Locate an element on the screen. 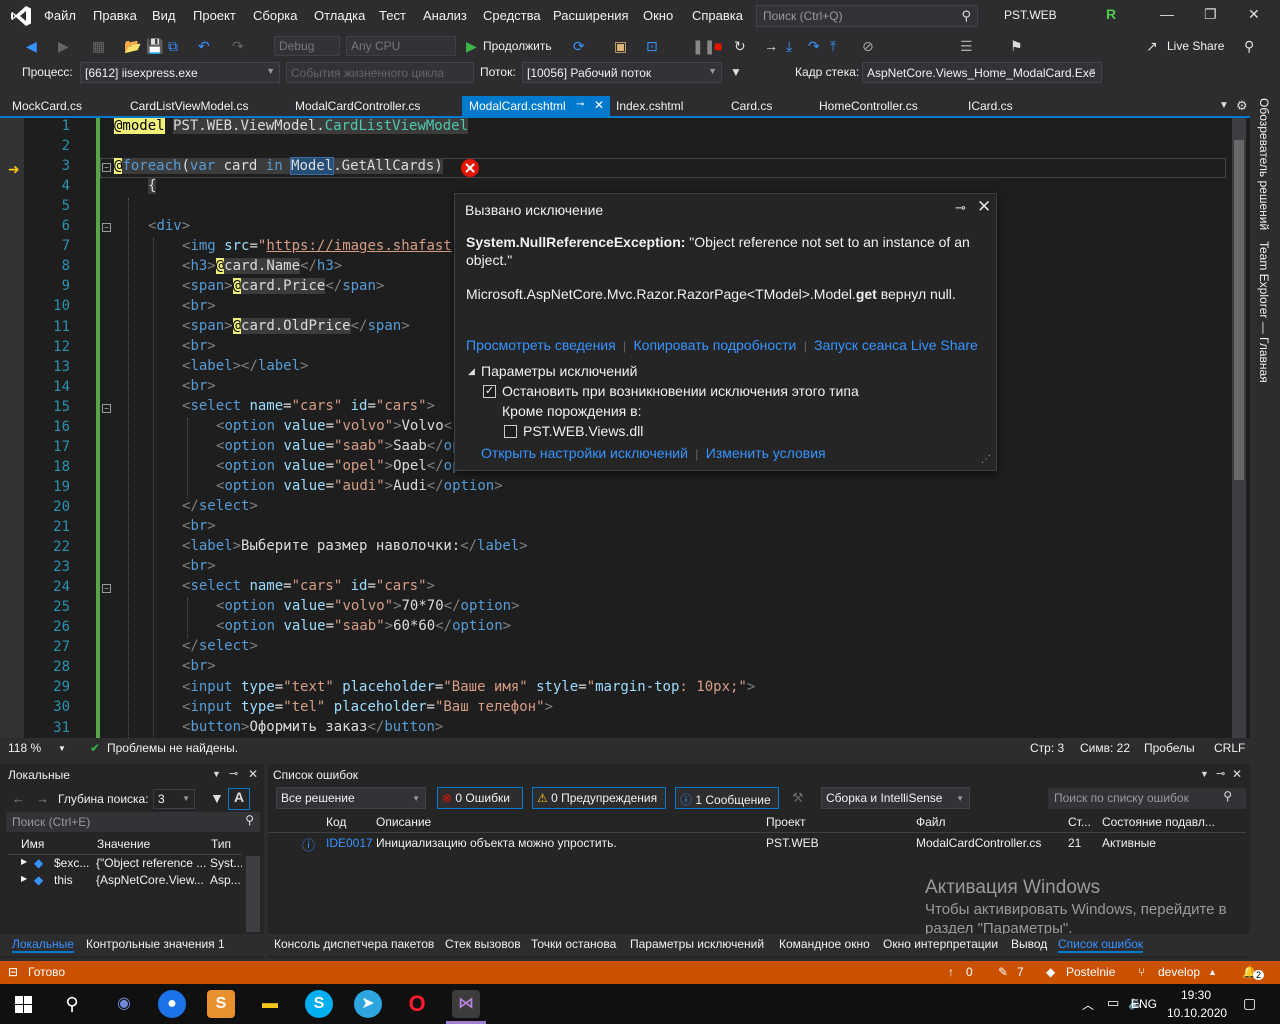  menu-debug: Отладка is located at coordinates (339, 15).